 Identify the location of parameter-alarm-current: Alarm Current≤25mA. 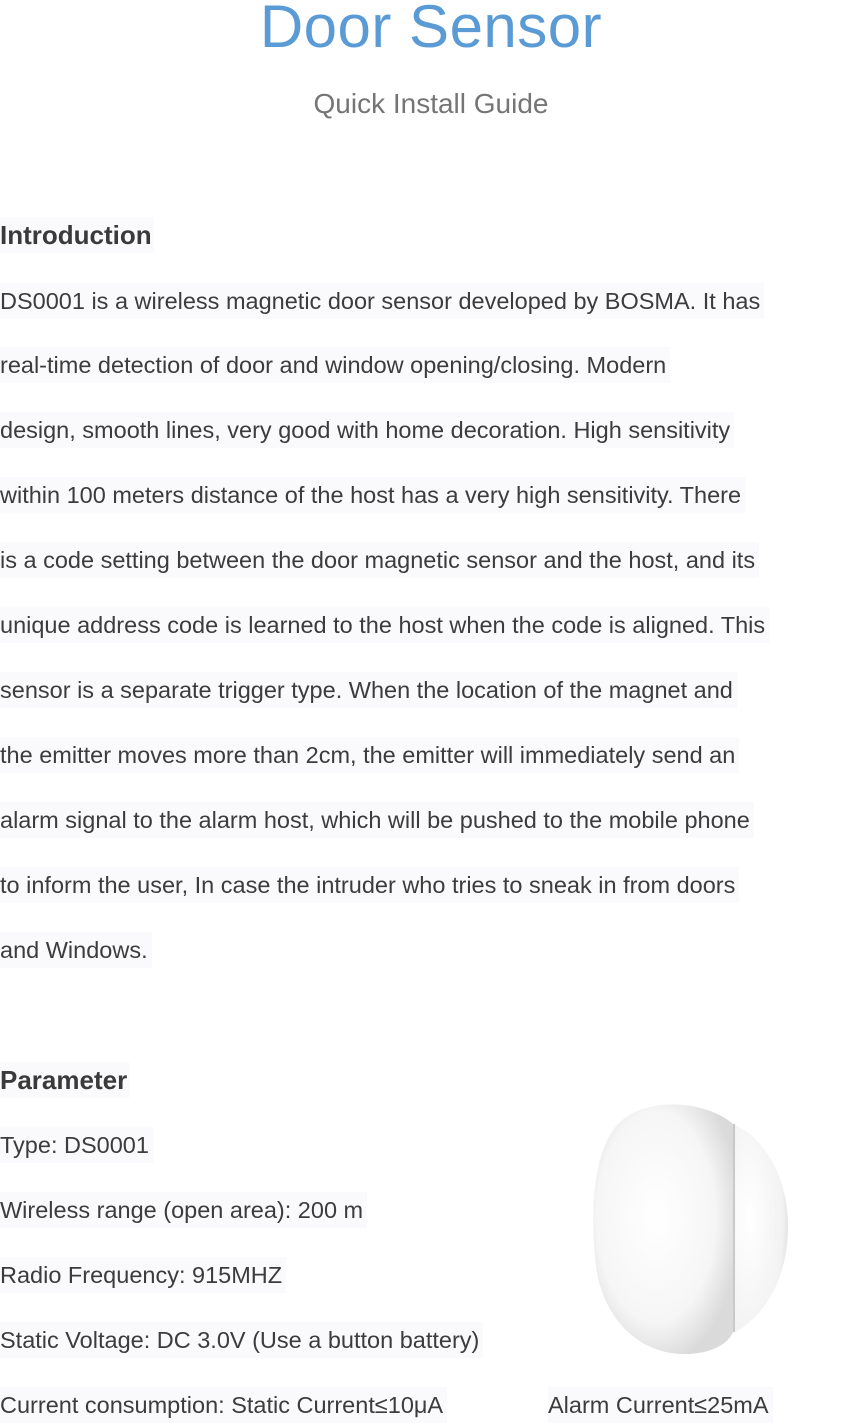
(660, 1405).